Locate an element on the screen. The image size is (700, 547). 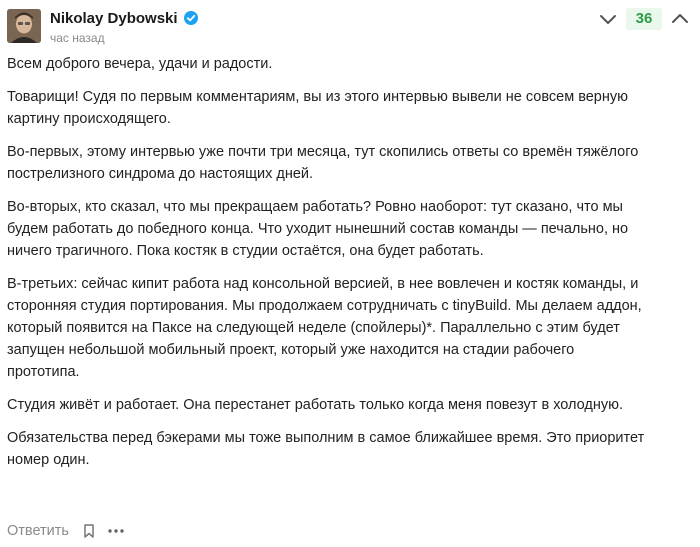
author-block: Nikolay Dybowski час назад is located at coordinates (124, 26).